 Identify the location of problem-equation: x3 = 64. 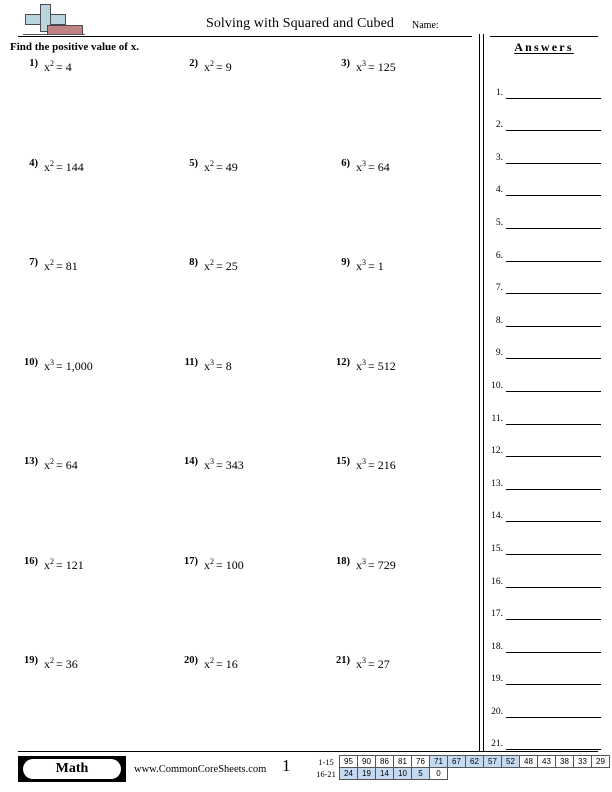
(373, 167).